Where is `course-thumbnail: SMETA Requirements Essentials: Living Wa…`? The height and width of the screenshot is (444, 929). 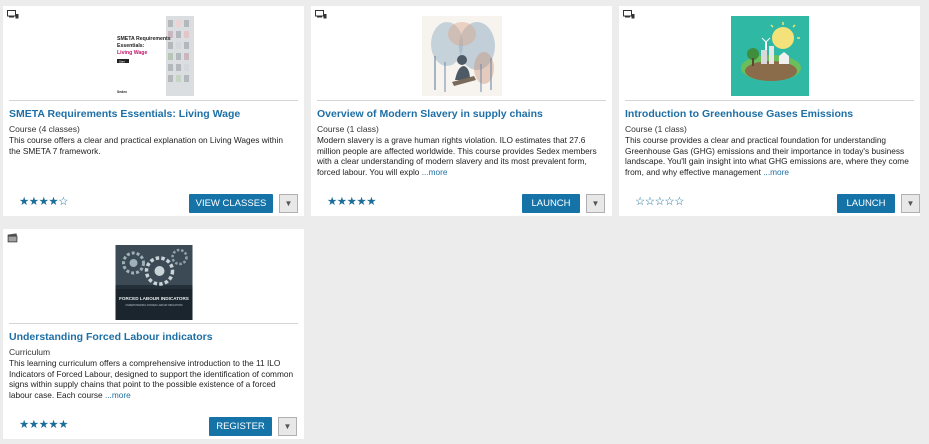 course-thumbnail: SMETA Requirements Essentials: Living Wa… is located at coordinates (153, 56).